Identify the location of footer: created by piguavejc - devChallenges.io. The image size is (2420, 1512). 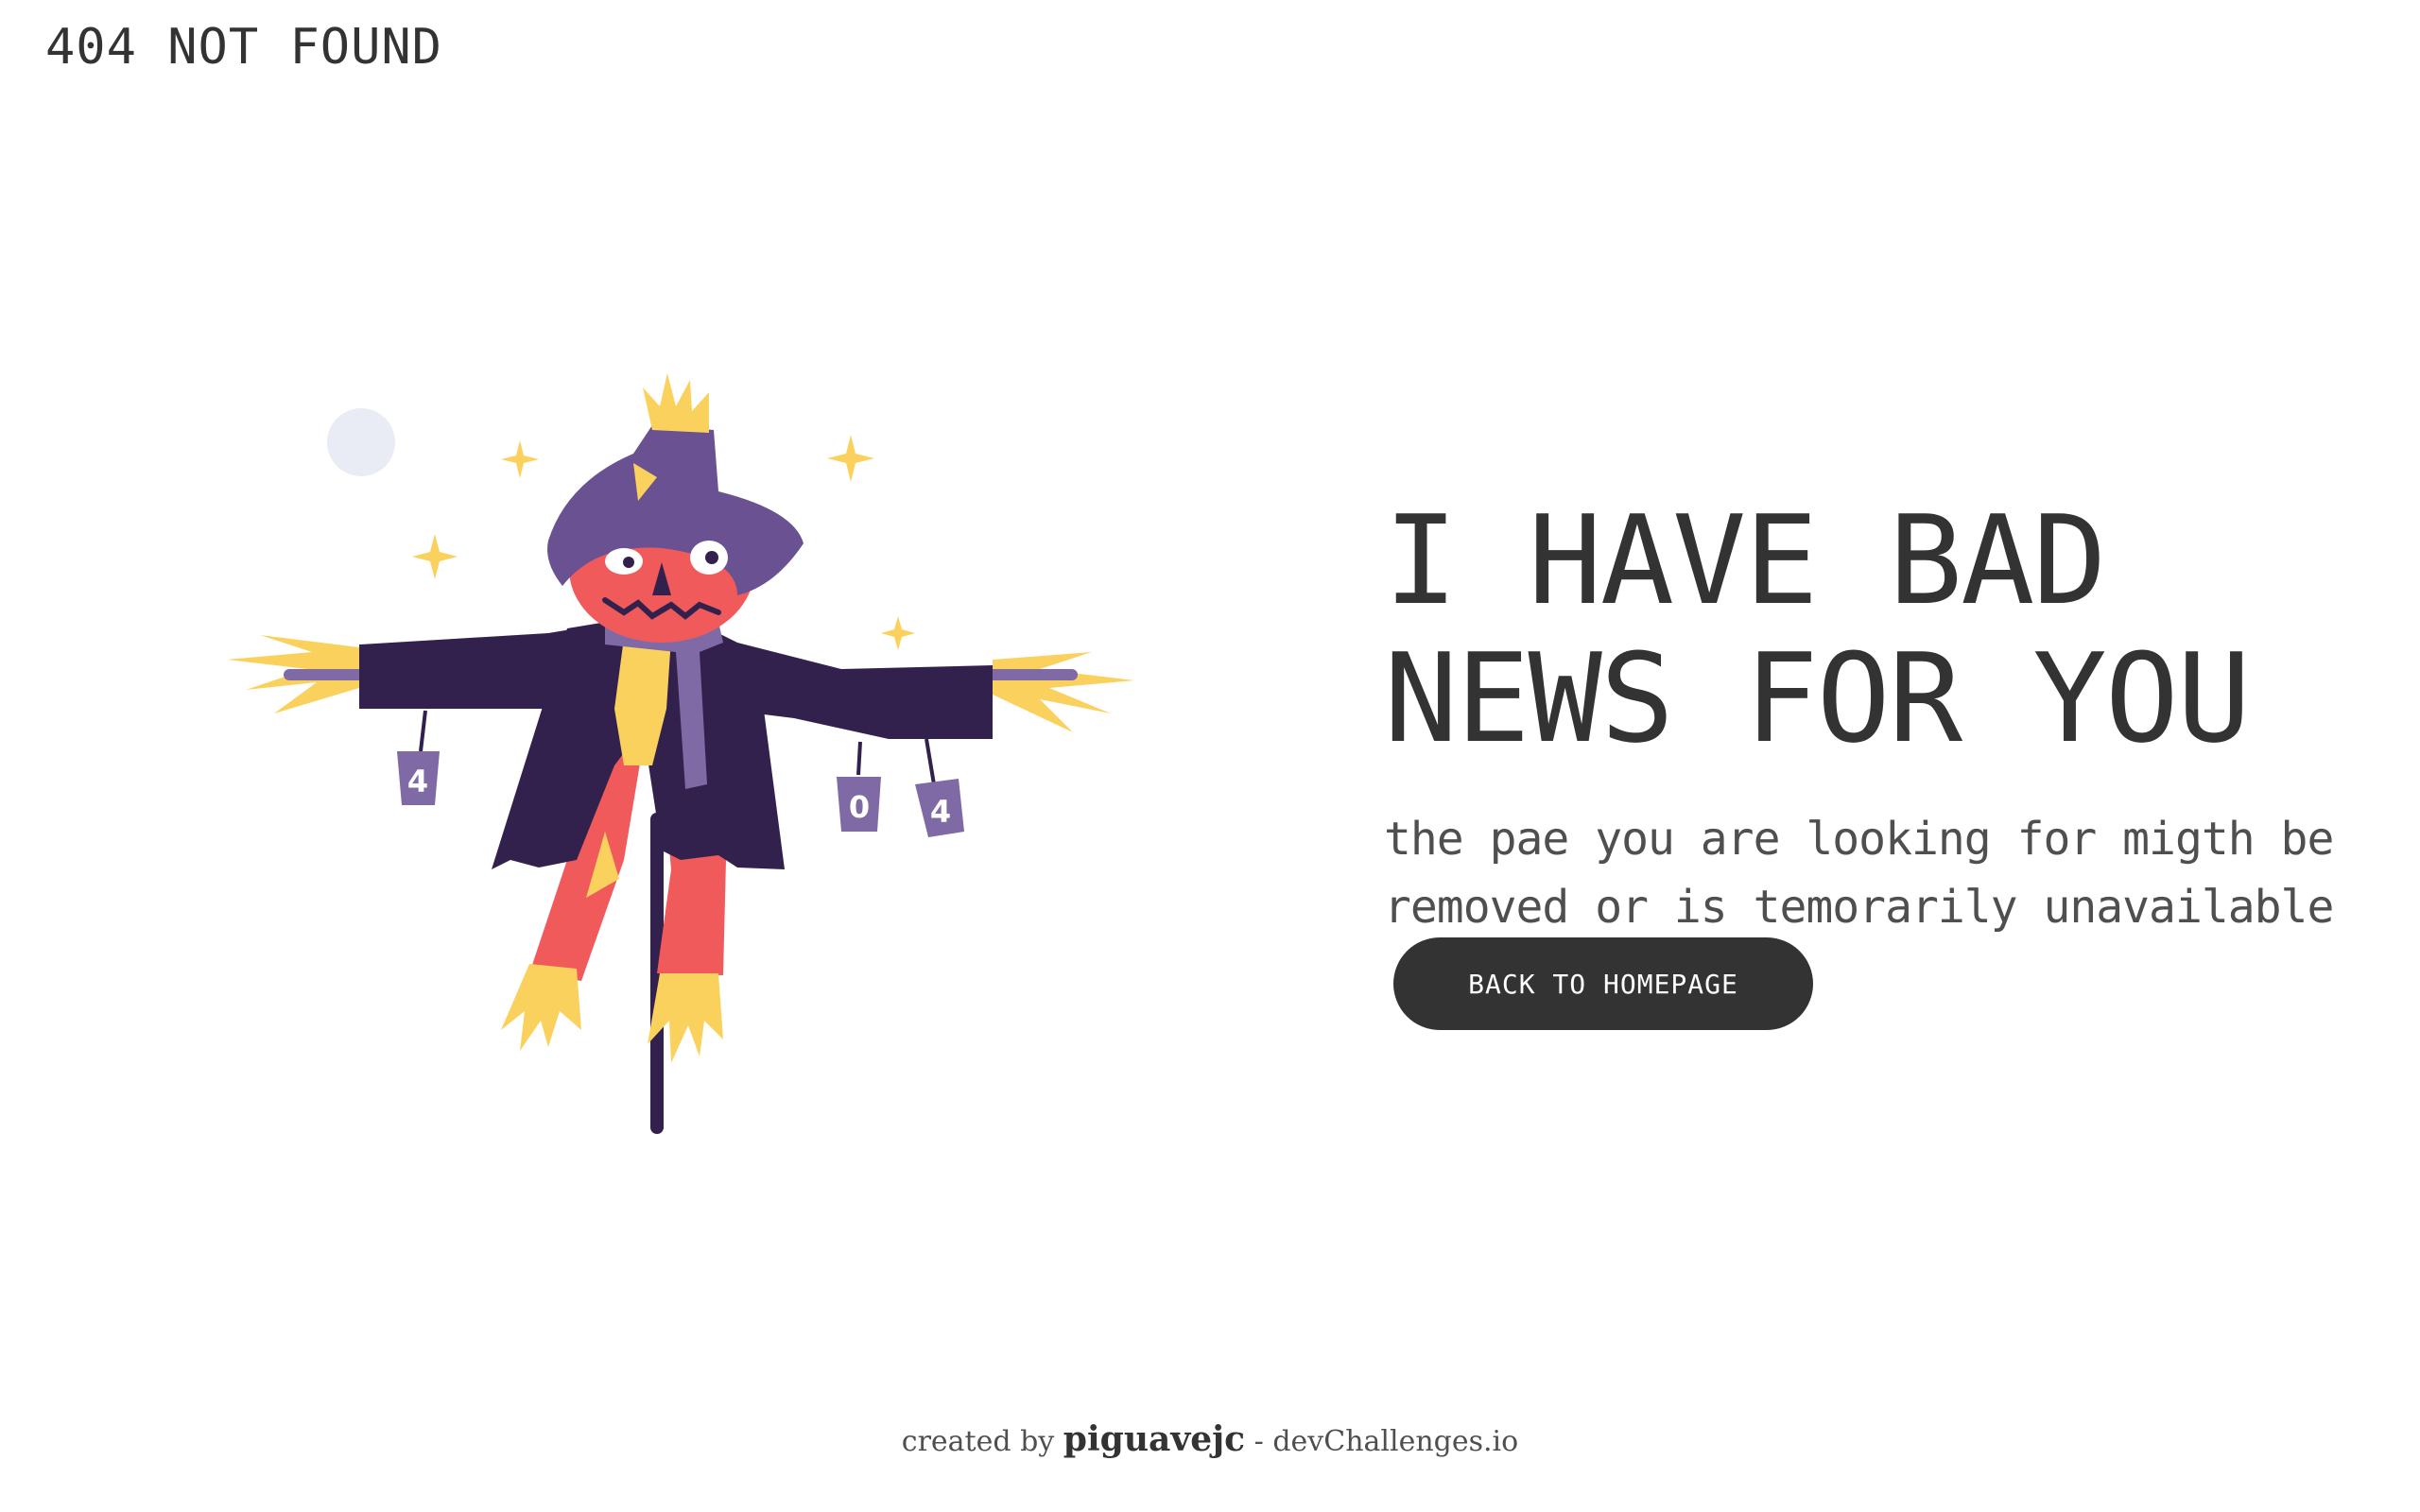
(1210, 1439).